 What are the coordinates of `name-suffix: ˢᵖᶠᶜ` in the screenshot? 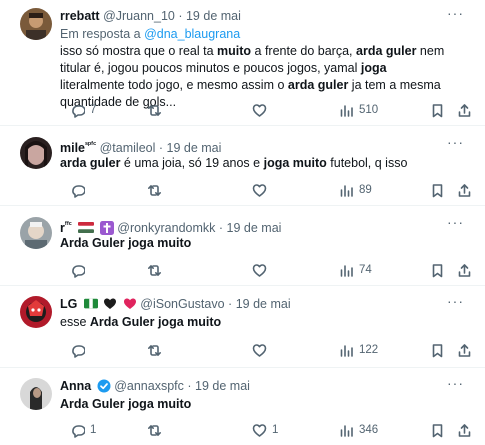 It's located at (91, 144).